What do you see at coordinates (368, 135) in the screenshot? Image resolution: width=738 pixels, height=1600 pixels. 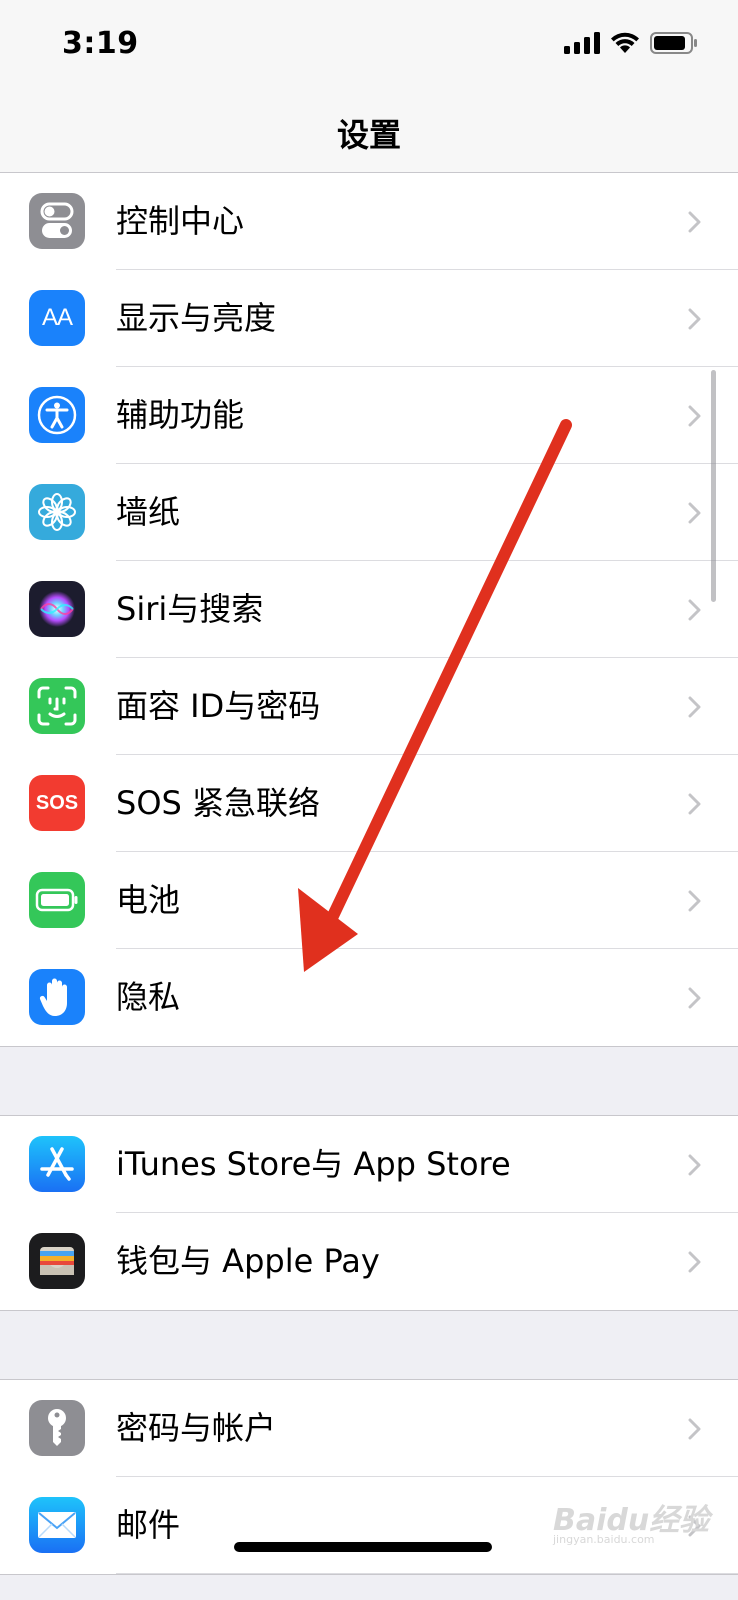 I see `page-title: 设置` at bounding box center [368, 135].